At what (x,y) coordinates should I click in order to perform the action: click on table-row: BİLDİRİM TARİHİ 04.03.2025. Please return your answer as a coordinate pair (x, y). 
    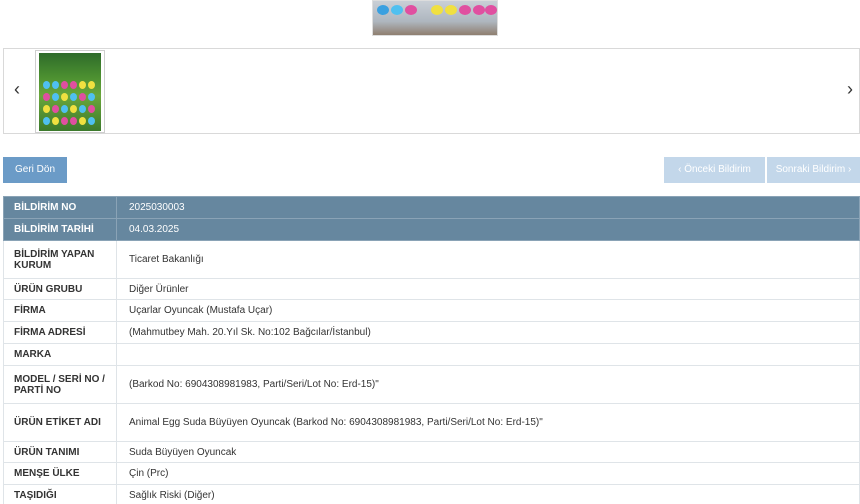
    Looking at the image, I should click on (431, 229).